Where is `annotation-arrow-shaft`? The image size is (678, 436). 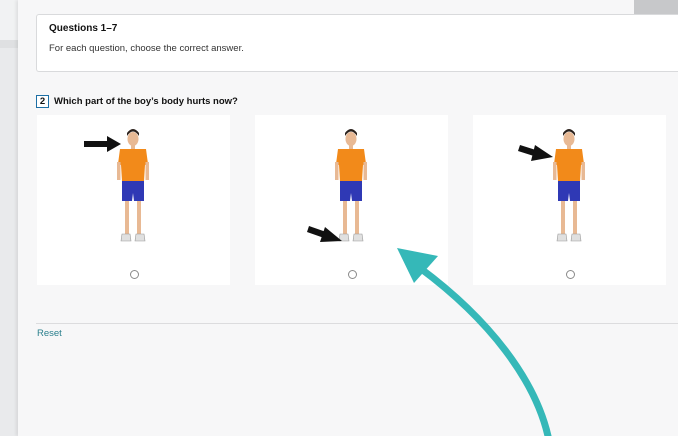 annotation-arrow-shaft is located at coordinates (484, 350).